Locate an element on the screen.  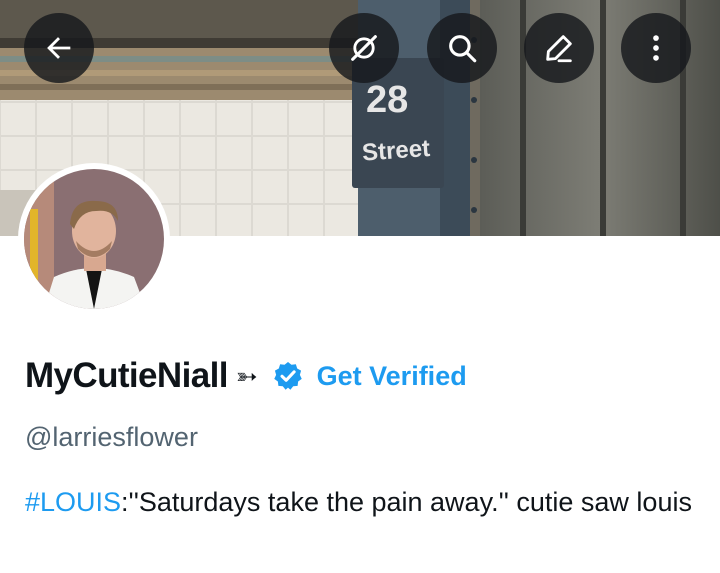
banner-station-label: Street is located at coordinates (396, 151).